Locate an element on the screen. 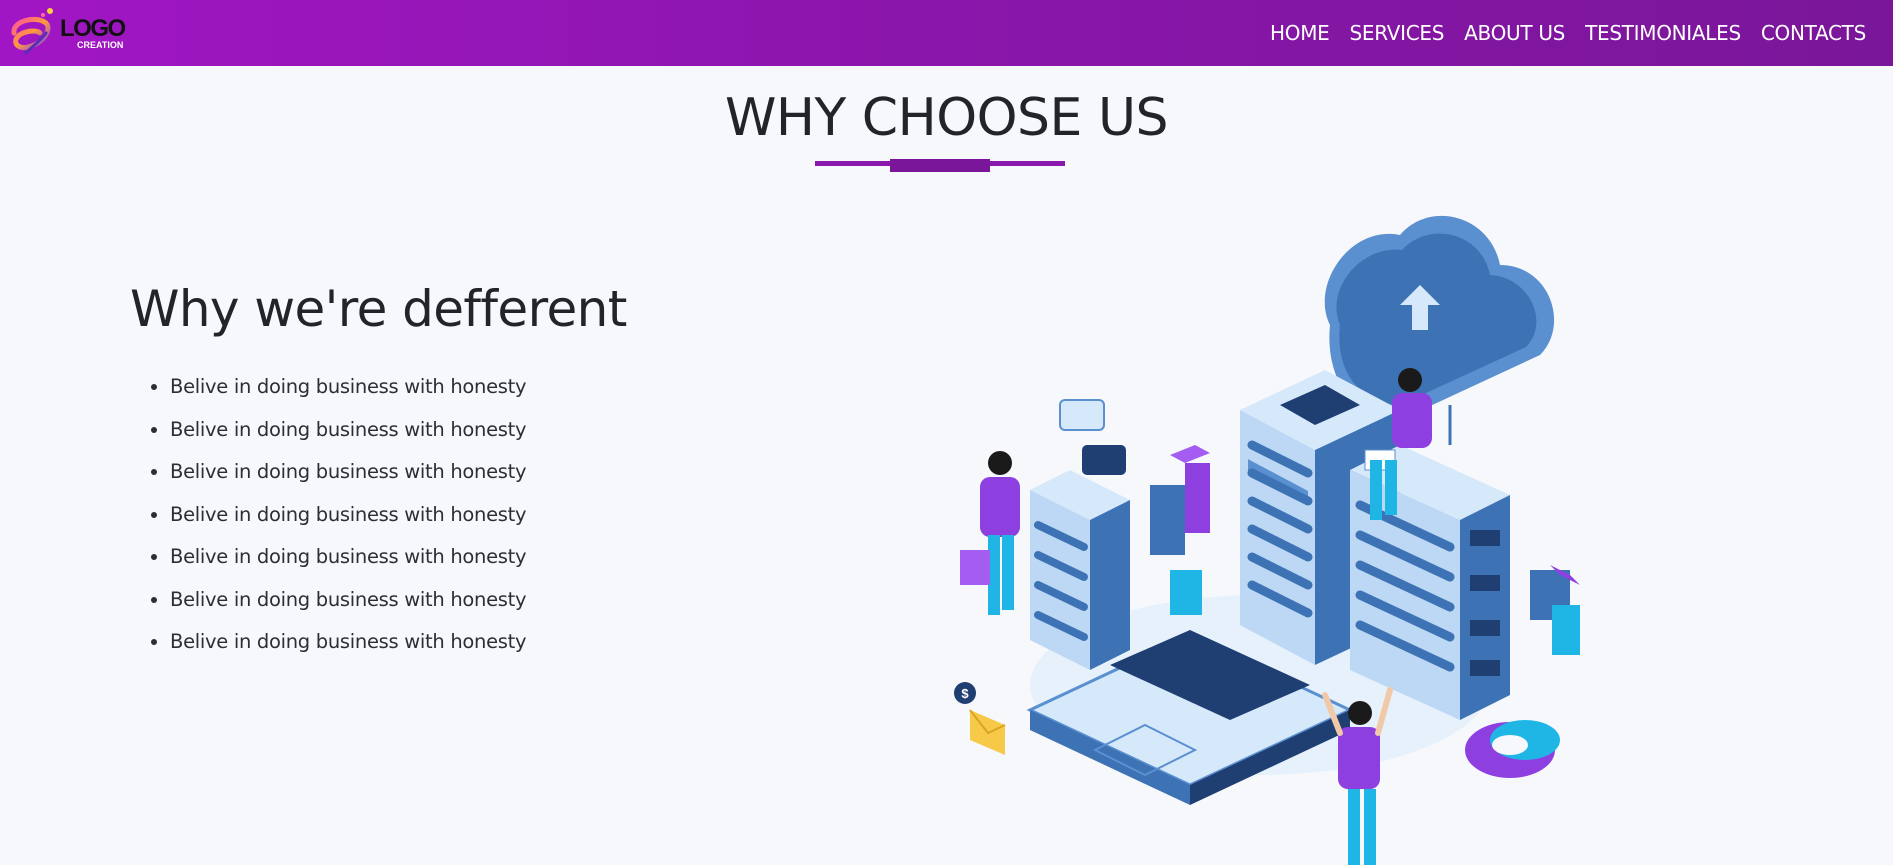 This screenshot has height=865, width=1893. nav-contacts: CONTACTS is located at coordinates (1813, 33).